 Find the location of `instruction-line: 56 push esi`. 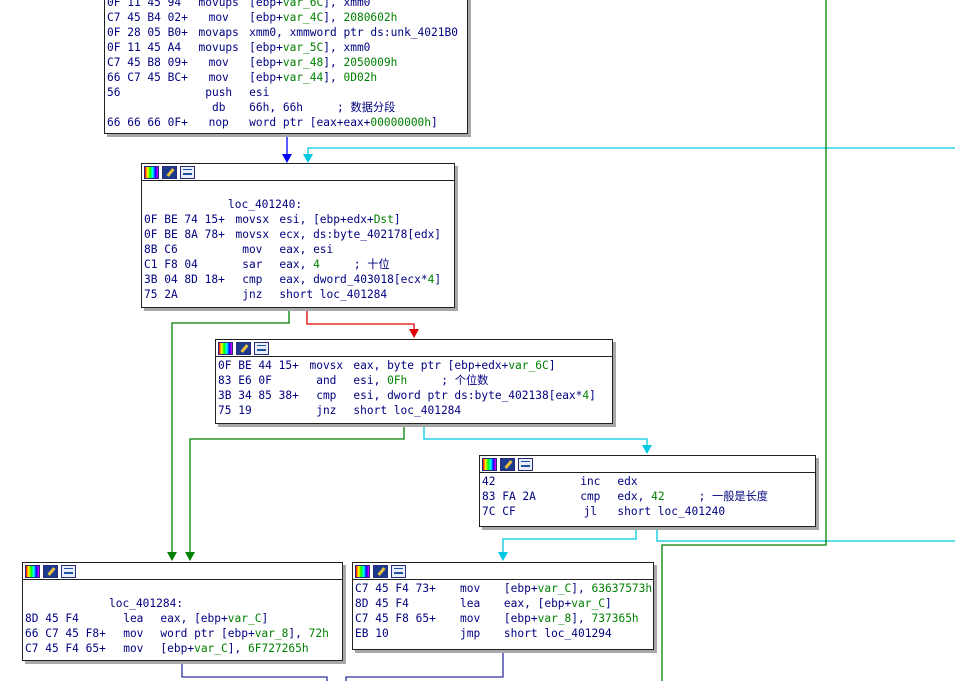

instruction-line: 56 push esi is located at coordinates (286, 92).